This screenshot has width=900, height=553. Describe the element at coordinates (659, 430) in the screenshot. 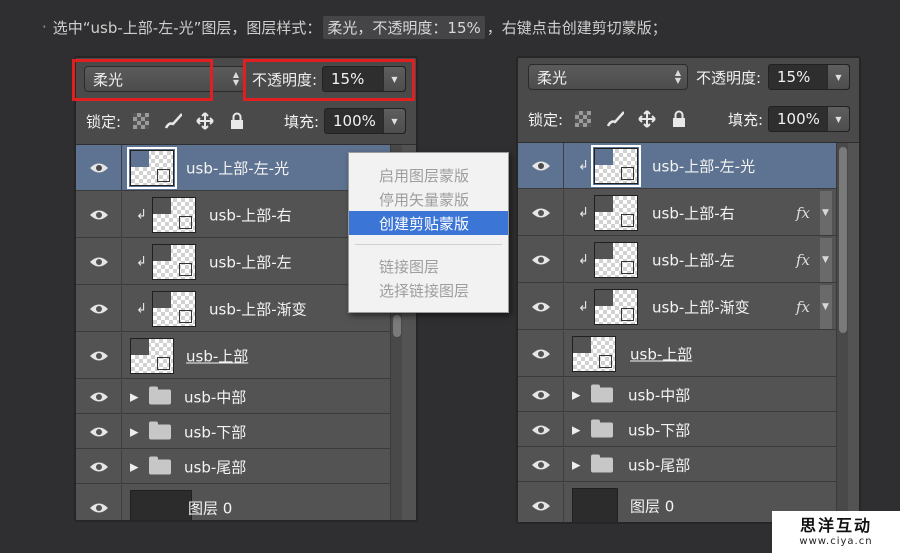

I see `group-name: usb-下部` at that location.